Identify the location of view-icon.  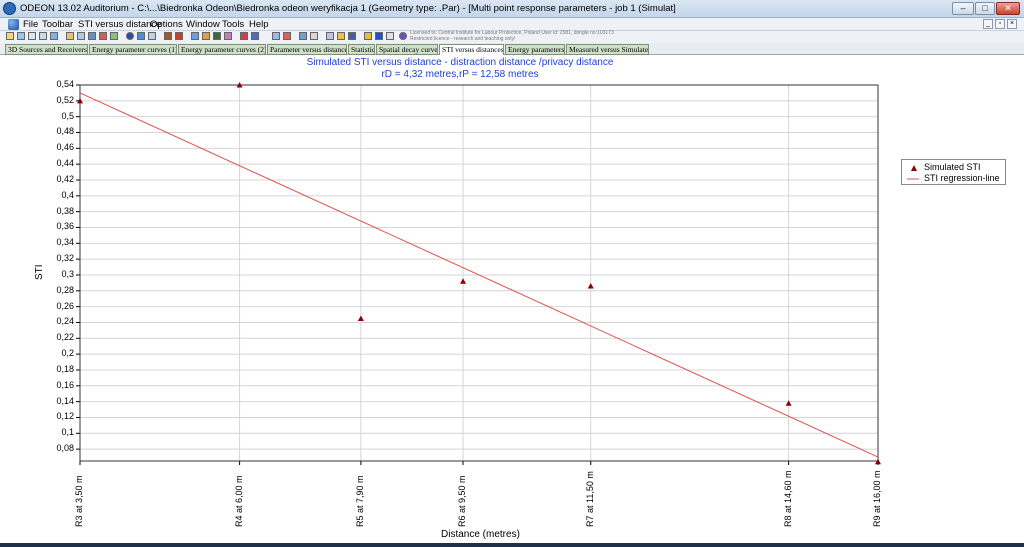
(81, 36).